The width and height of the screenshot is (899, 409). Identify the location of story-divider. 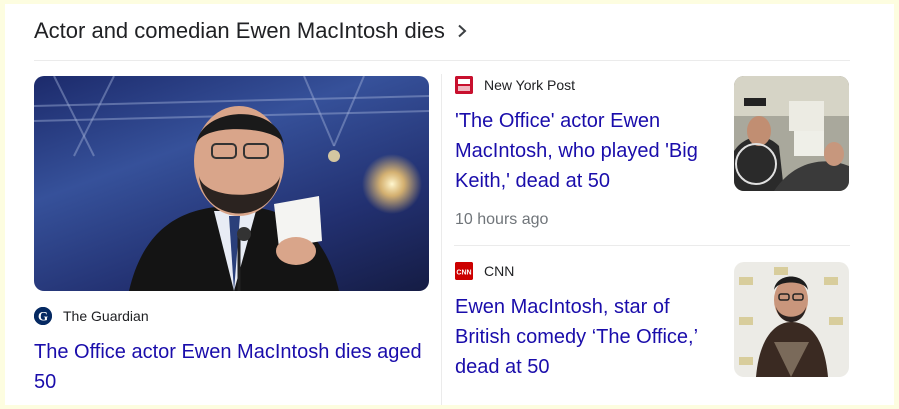
(652, 245).